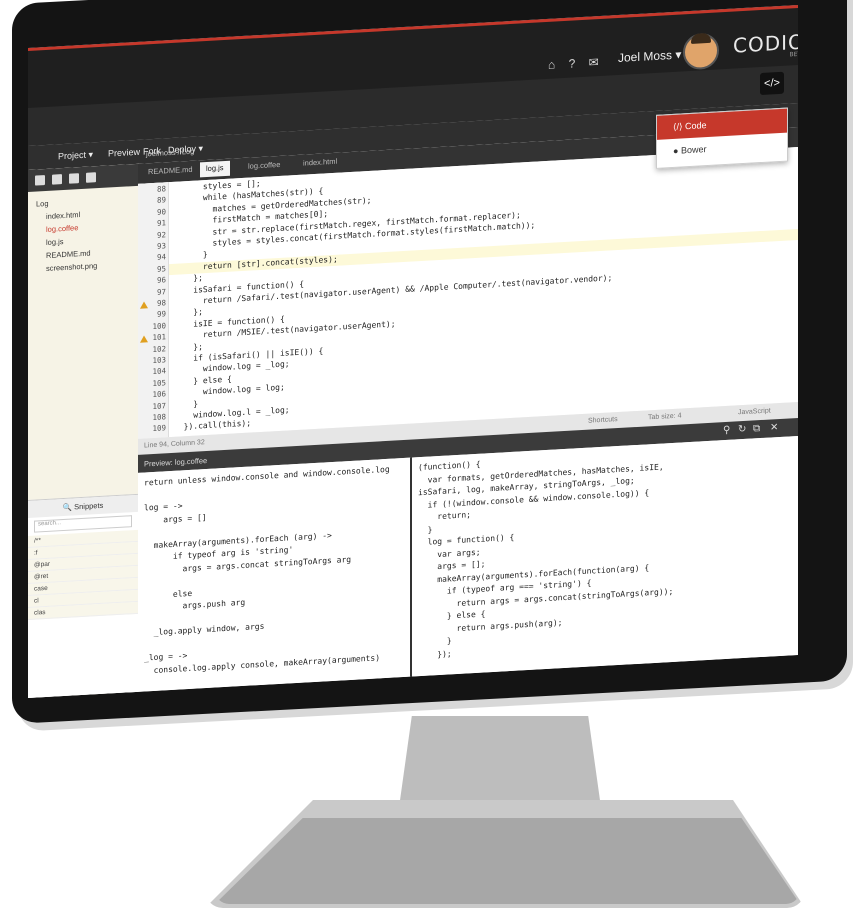 The width and height of the screenshot is (862, 911). Describe the element at coordinates (159, 360) in the screenshot. I see `line-number: 103` at that location.